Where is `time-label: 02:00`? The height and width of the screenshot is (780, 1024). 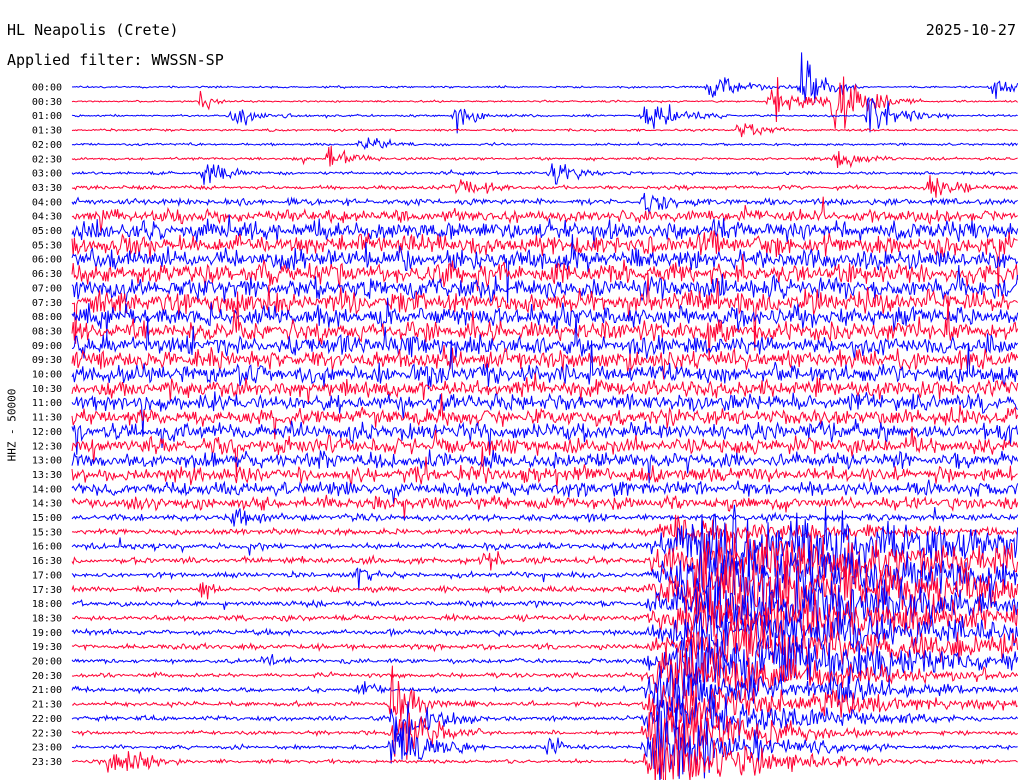 time-label: 02:00 is located at coordinates (47, 145).